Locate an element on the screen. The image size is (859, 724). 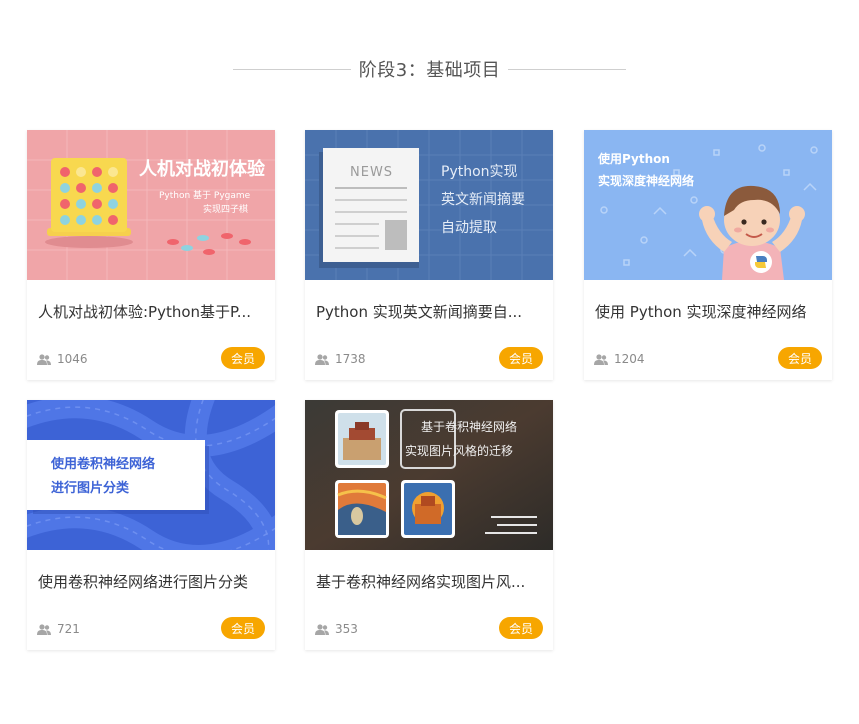
thumb-title: 基于卷积神经网络 is located at coordinates (469, 426).